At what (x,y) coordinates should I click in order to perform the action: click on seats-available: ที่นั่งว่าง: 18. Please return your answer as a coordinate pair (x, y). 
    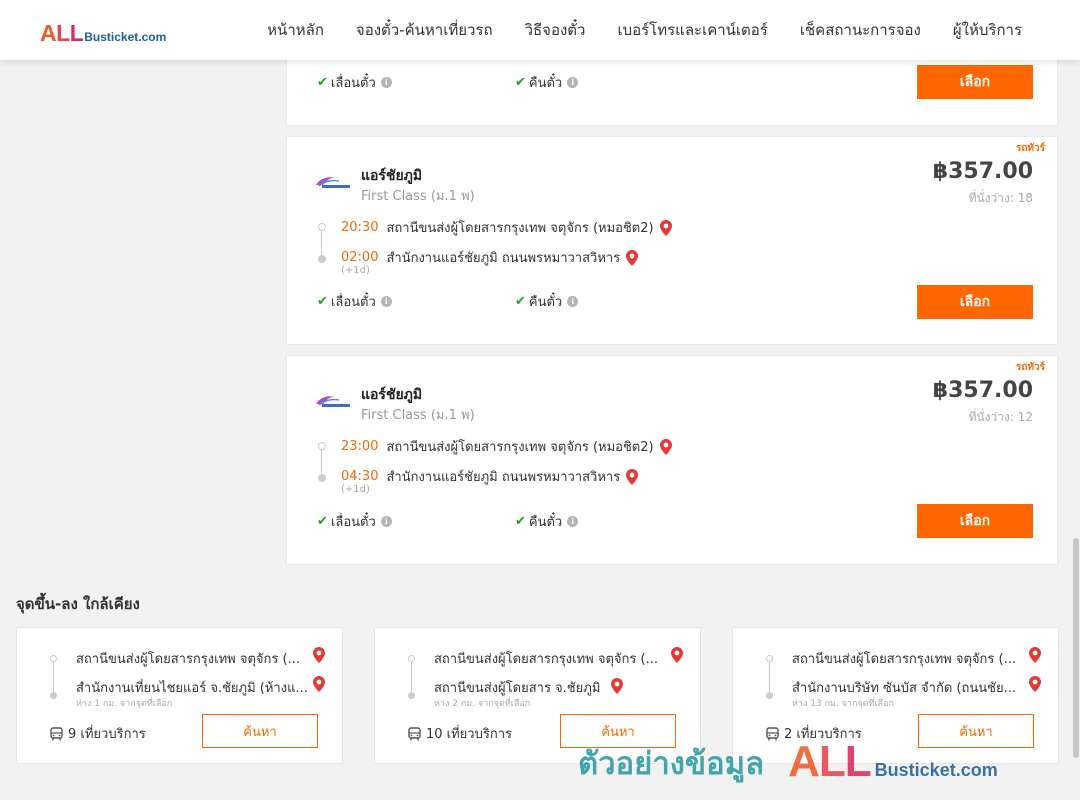
    Looking at the image, I should click on (1000, 198).